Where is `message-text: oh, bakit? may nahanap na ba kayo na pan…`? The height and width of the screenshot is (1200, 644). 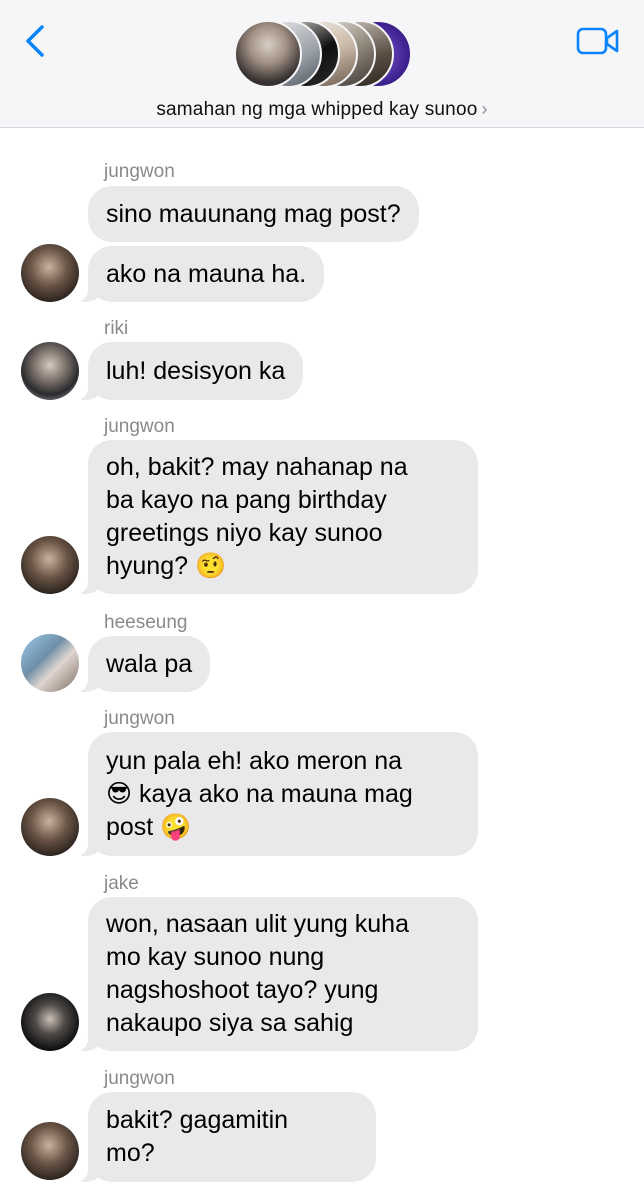 message-text: oh, bakit? may nahanap na ba kayo na pan… is located at coordinates (257, 516).